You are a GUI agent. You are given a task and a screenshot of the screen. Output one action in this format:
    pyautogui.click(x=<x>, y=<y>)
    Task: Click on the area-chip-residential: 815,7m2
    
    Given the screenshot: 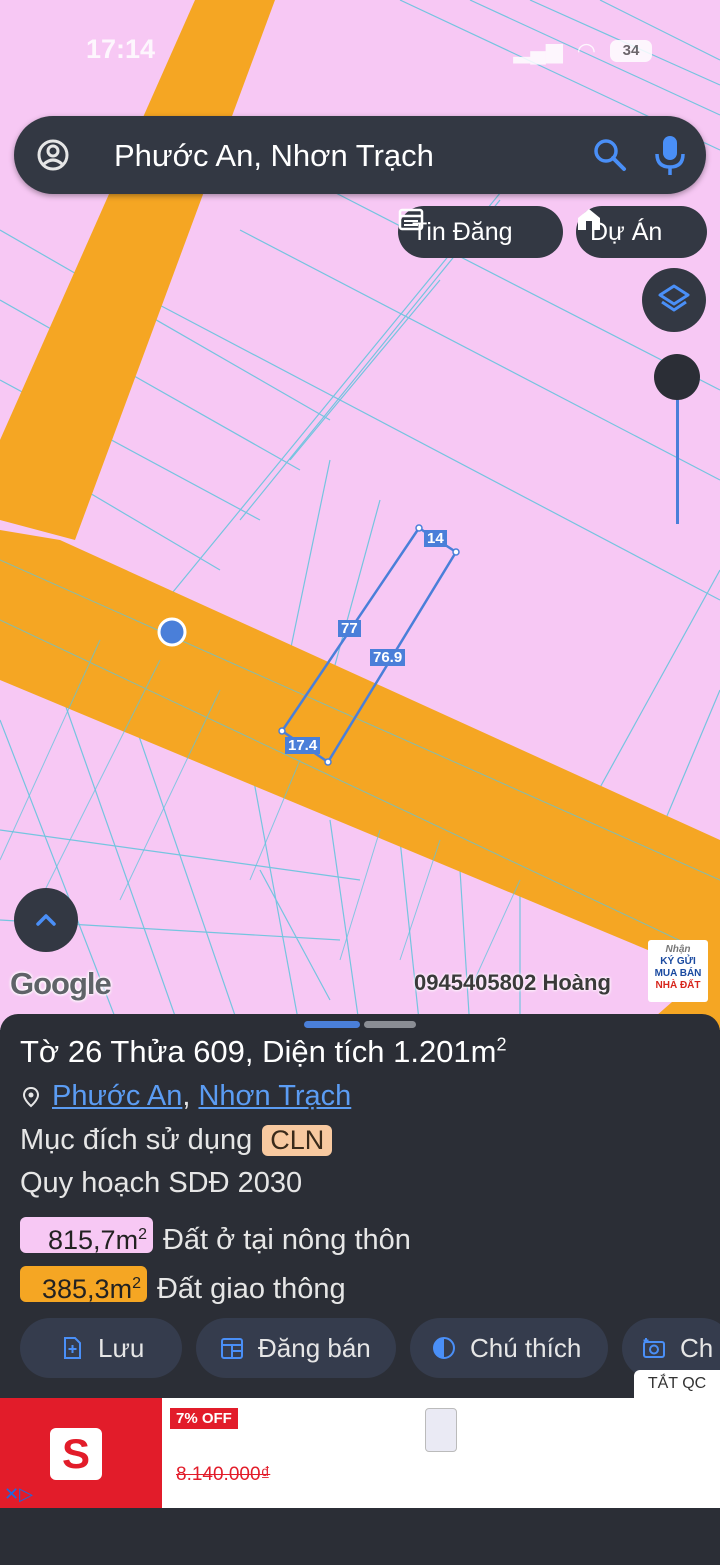 What is the action you would take?
    pyautogui.click(x=86, y=1236)
    